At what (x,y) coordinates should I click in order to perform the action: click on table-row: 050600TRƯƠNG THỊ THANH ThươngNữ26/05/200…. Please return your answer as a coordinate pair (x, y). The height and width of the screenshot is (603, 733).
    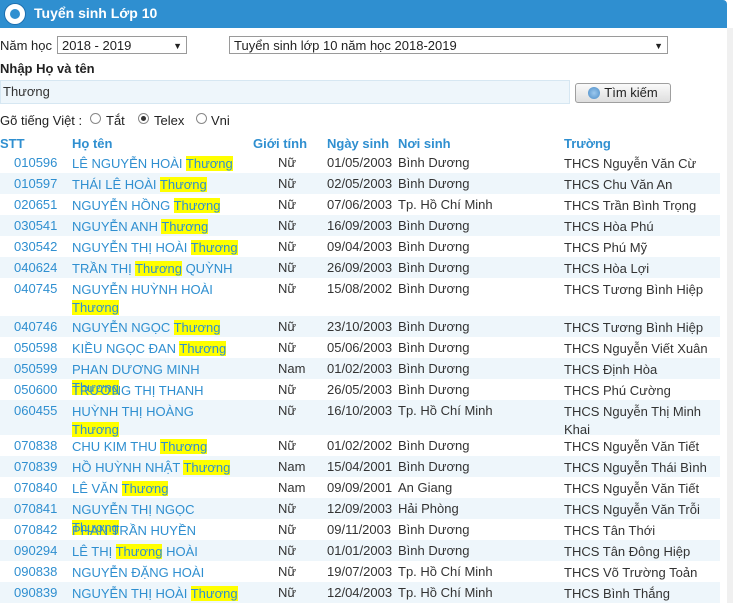
    Looking at the image, I should click on (360, 397).